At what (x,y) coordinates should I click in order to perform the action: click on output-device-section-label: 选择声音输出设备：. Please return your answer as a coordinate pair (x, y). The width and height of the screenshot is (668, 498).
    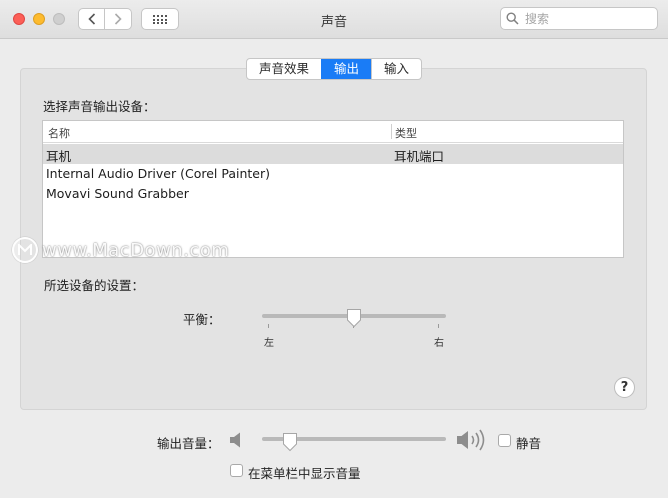
    Looking at the image, I should click on (99, 106).